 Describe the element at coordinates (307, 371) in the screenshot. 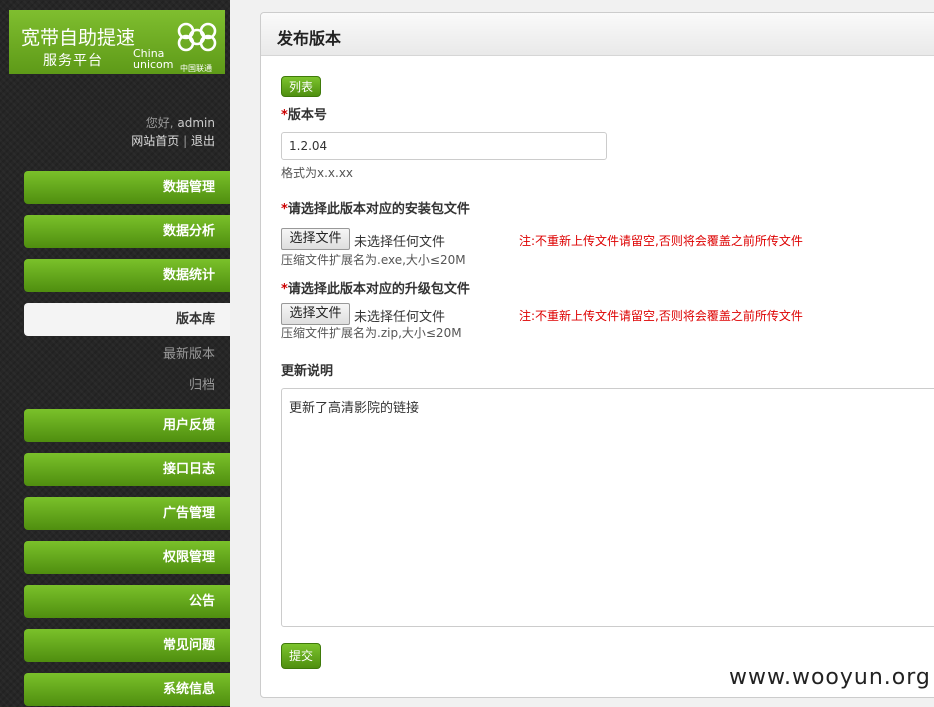

I see `notes-label: 更新说明` at that location.